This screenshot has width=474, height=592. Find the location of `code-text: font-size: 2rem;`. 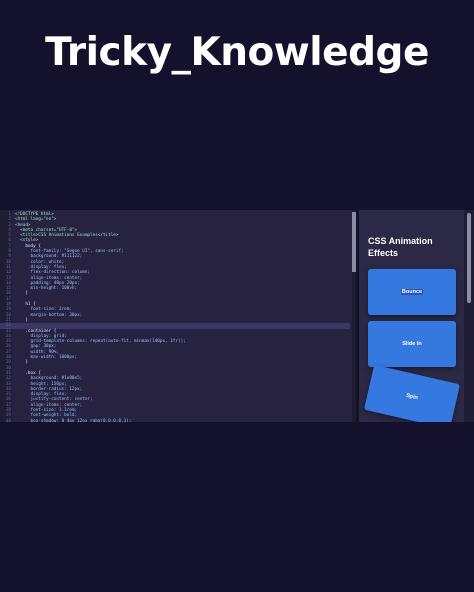

code-text: font-size: 2rem; is located at coordinates (43, 310).